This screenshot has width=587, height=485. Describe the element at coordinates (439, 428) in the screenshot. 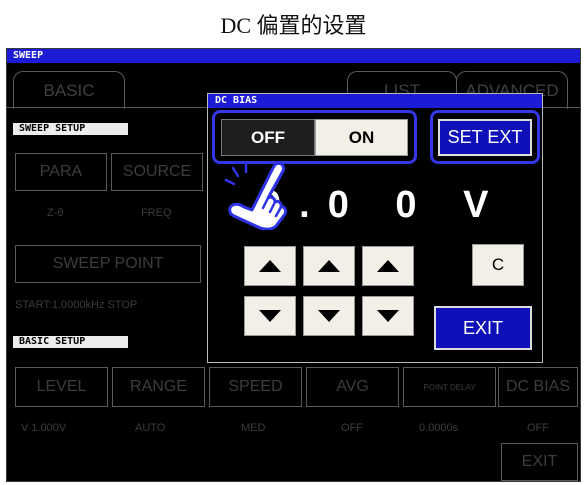

I see `point-delay-value: 0.0000s` at that location.